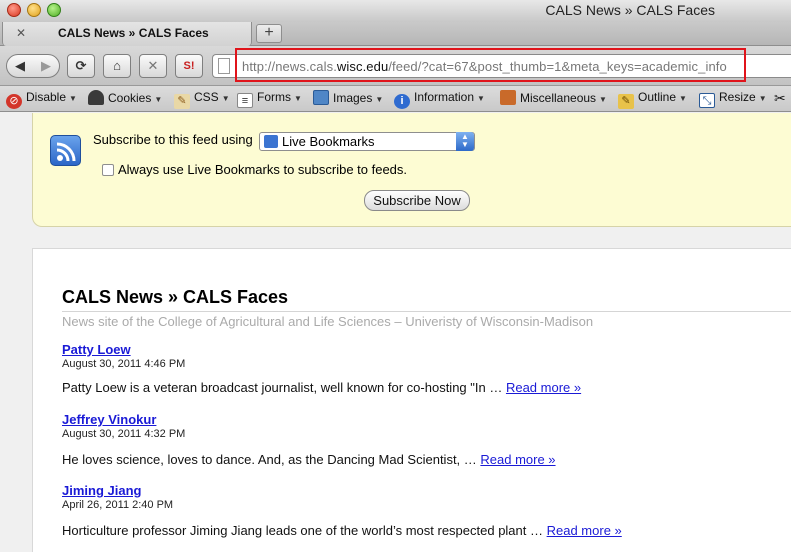  What do you see at coordinates (65, 150) in the screenshot?
I see `rss-feed-icon` at bounding box center [65, 150].